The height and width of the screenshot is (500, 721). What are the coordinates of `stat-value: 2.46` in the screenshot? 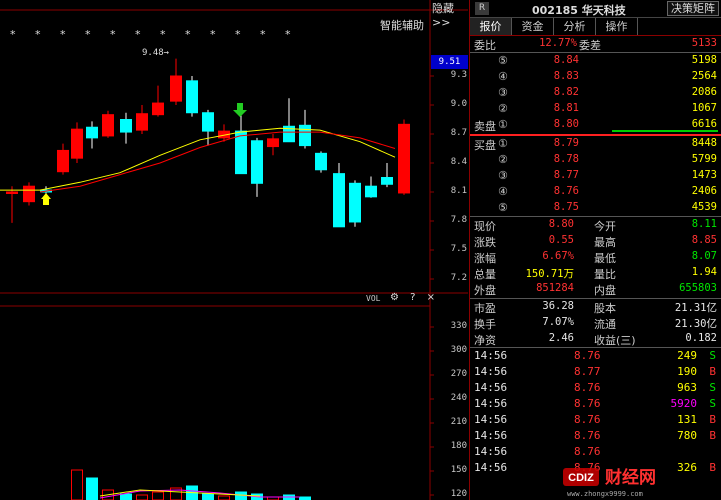 It's located at (561, 337).